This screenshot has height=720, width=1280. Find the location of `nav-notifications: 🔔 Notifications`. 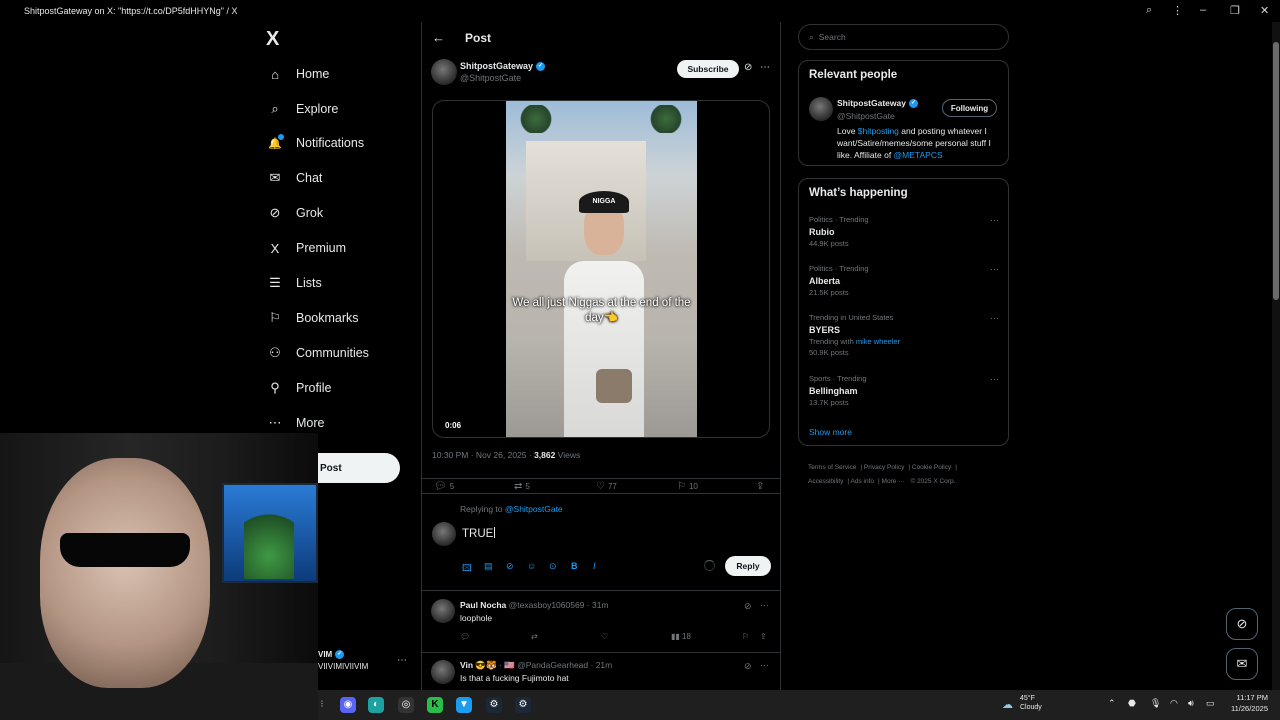

nav-notifications: 🔔 Notifications is located at coordinates (315, 143).